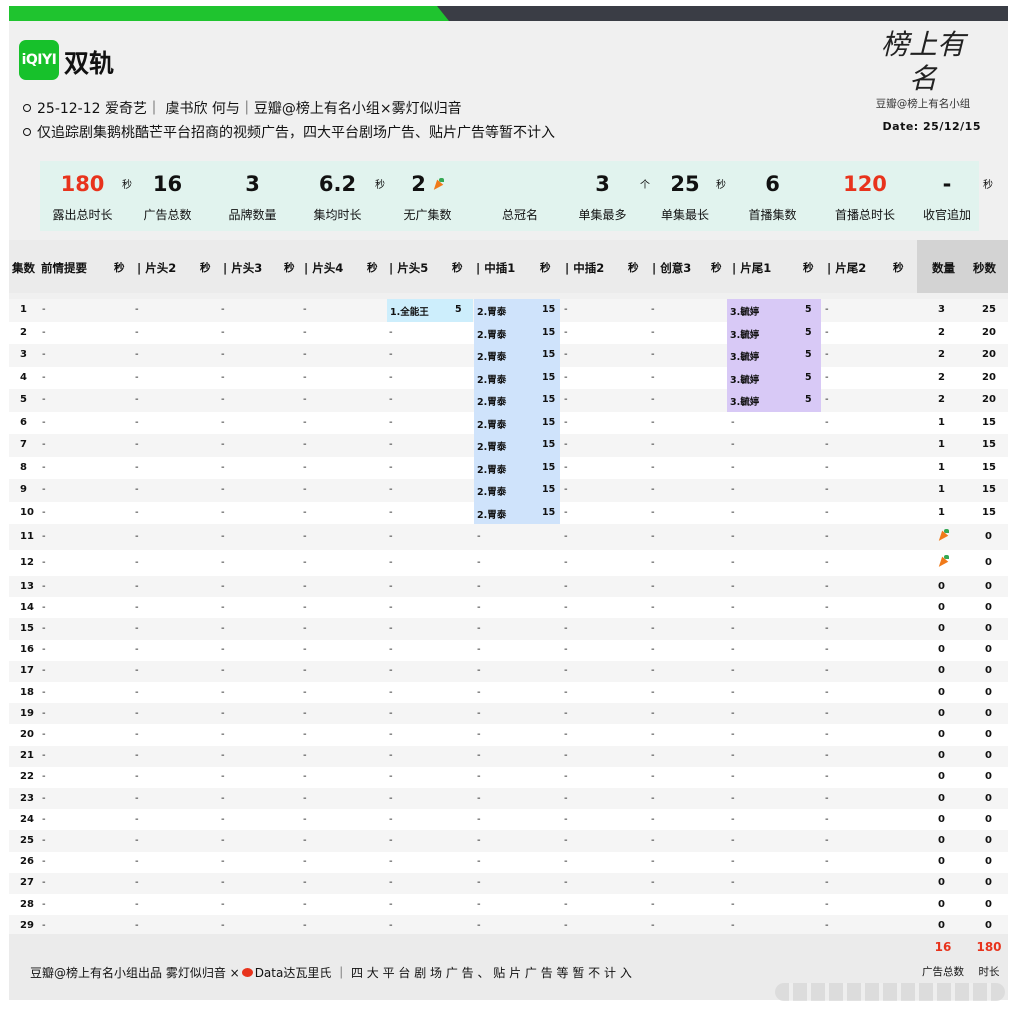  Describe the element at coordinates (890, 992) in the screenshot. I see `watermark` at that location.